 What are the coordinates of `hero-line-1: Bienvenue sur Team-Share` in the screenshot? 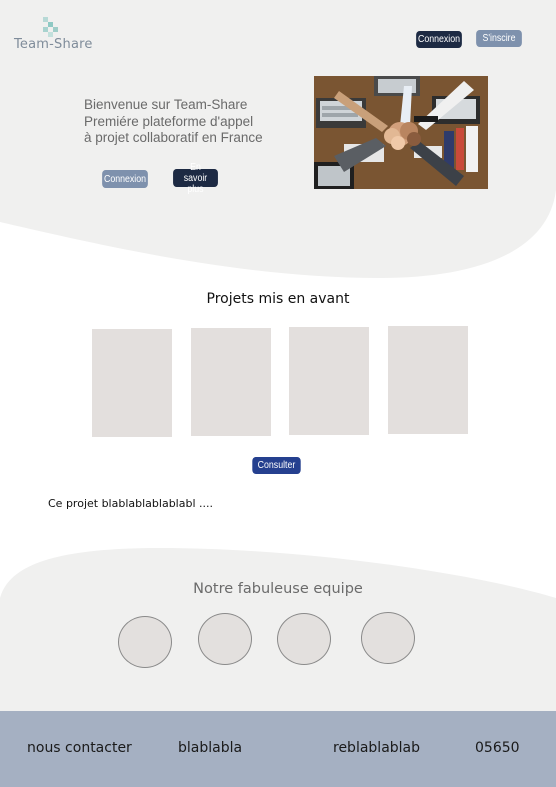 It's located at (166, 104).